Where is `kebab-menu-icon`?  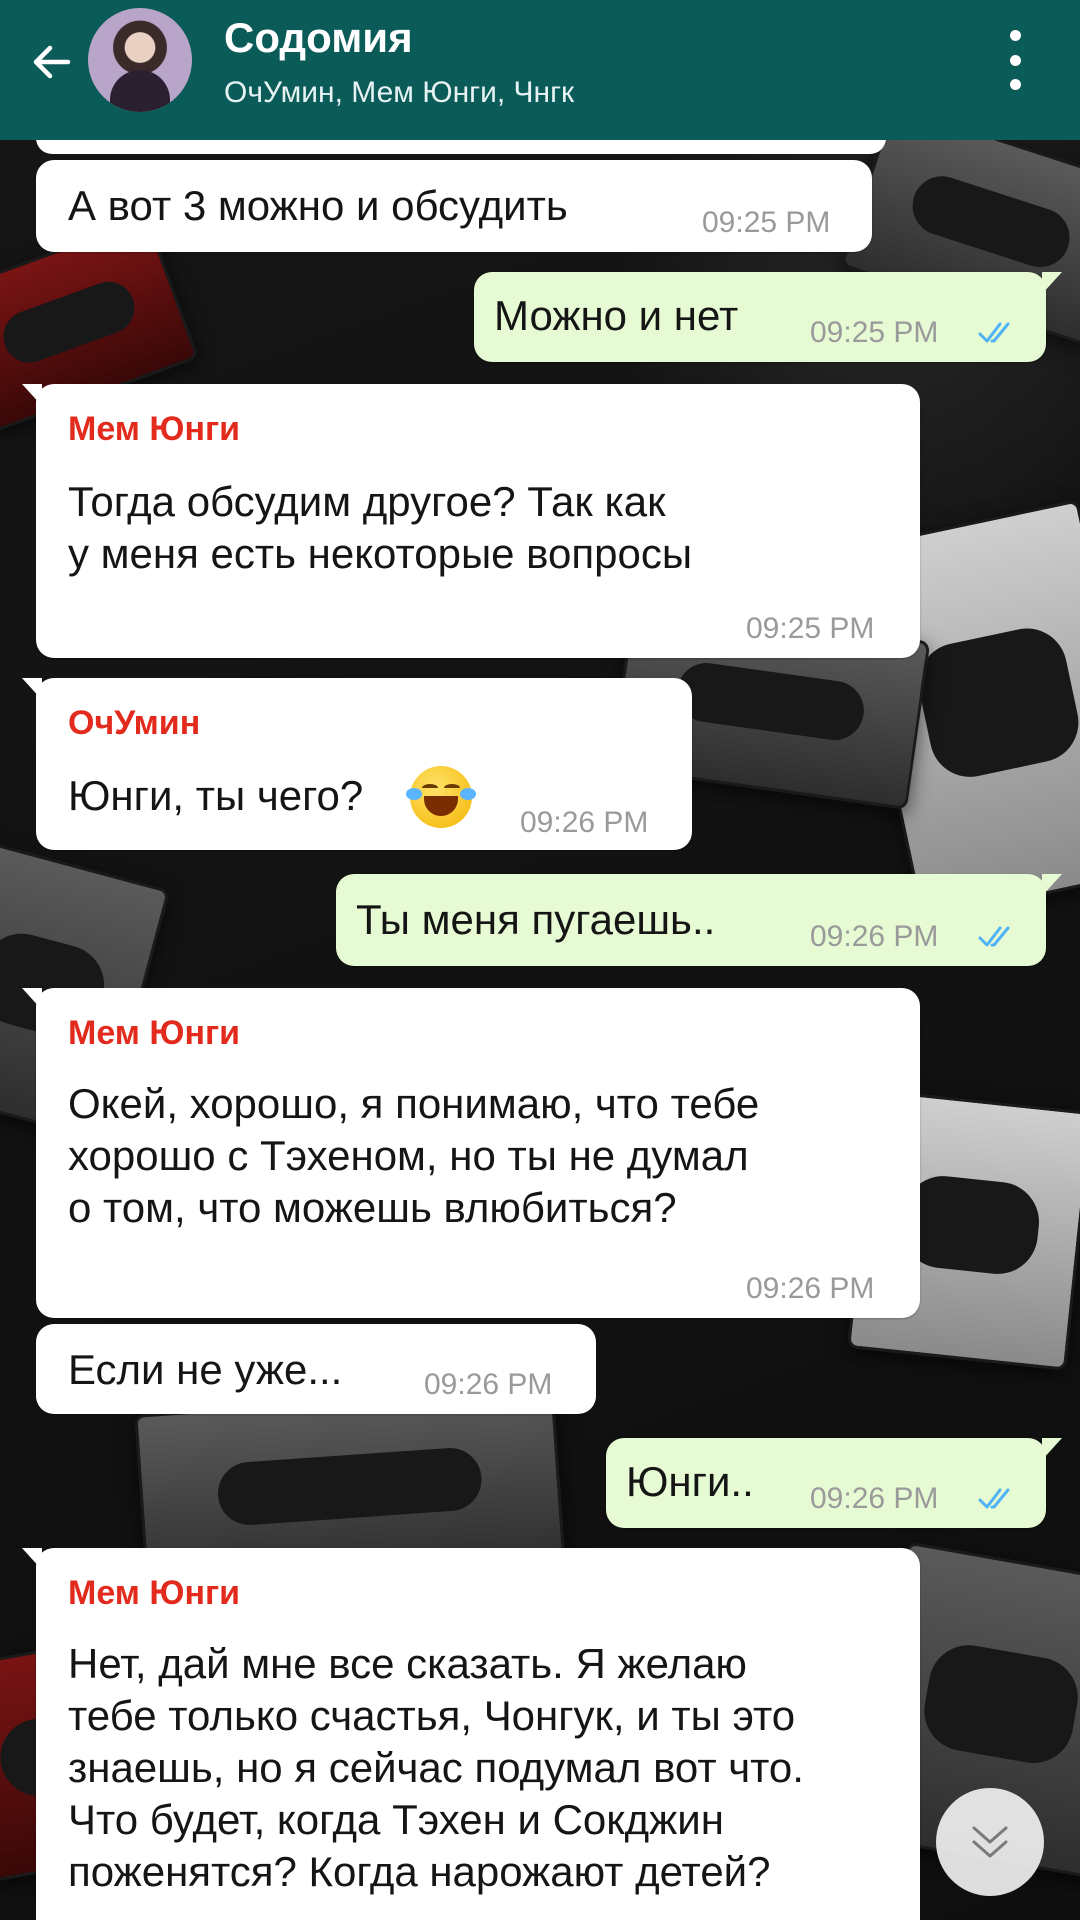 kebab-menu-icon is located at coordinates (1015, 60).